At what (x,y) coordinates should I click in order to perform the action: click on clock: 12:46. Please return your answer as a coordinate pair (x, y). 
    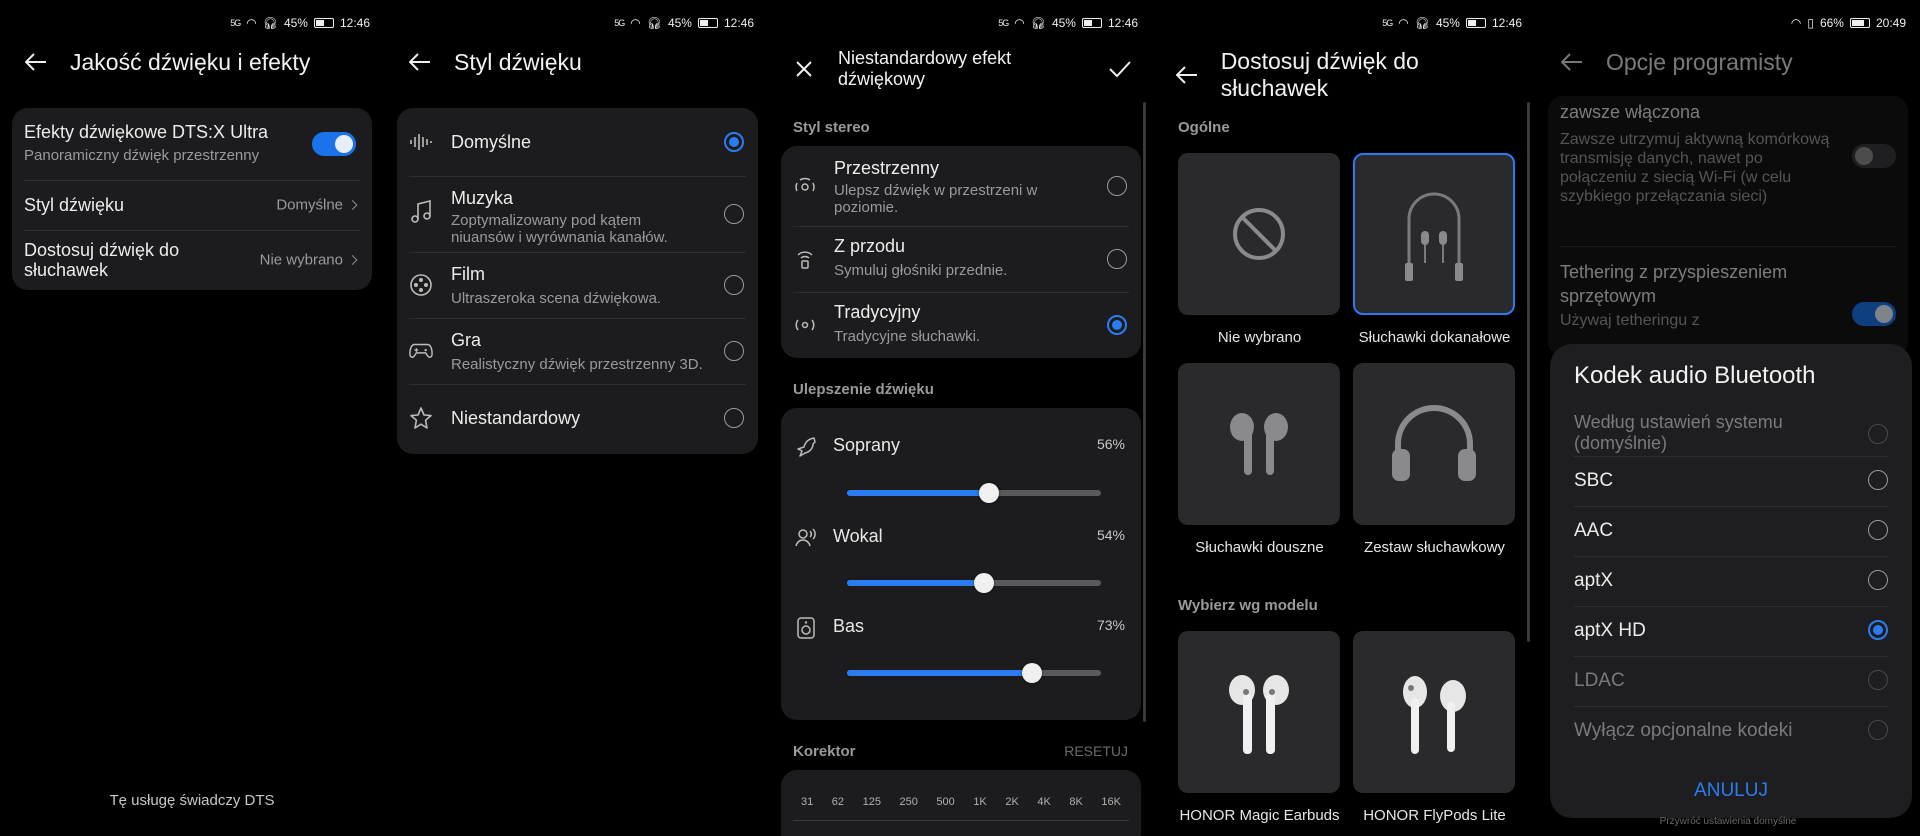
    Looking at the image, I should click on (354, 23).